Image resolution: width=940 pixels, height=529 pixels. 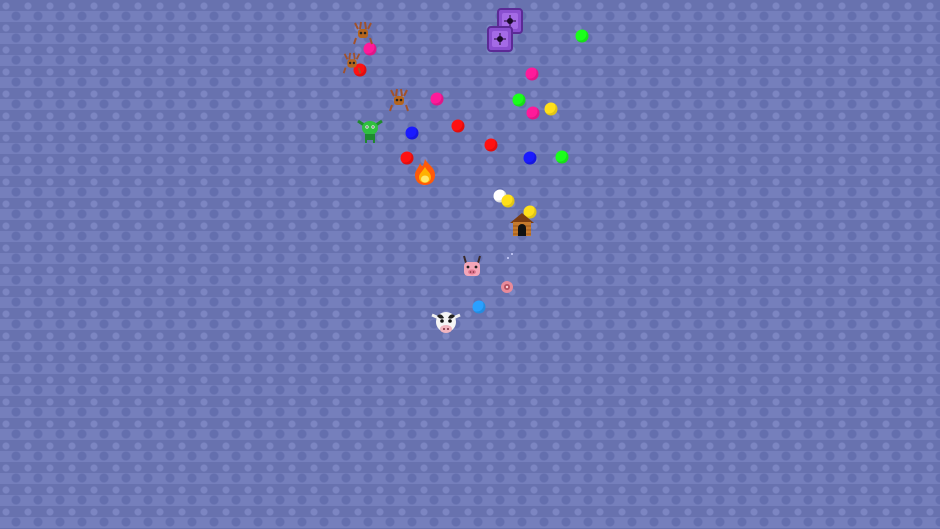 I want to click on green-goblin-icon, so click(x=370, y=129).